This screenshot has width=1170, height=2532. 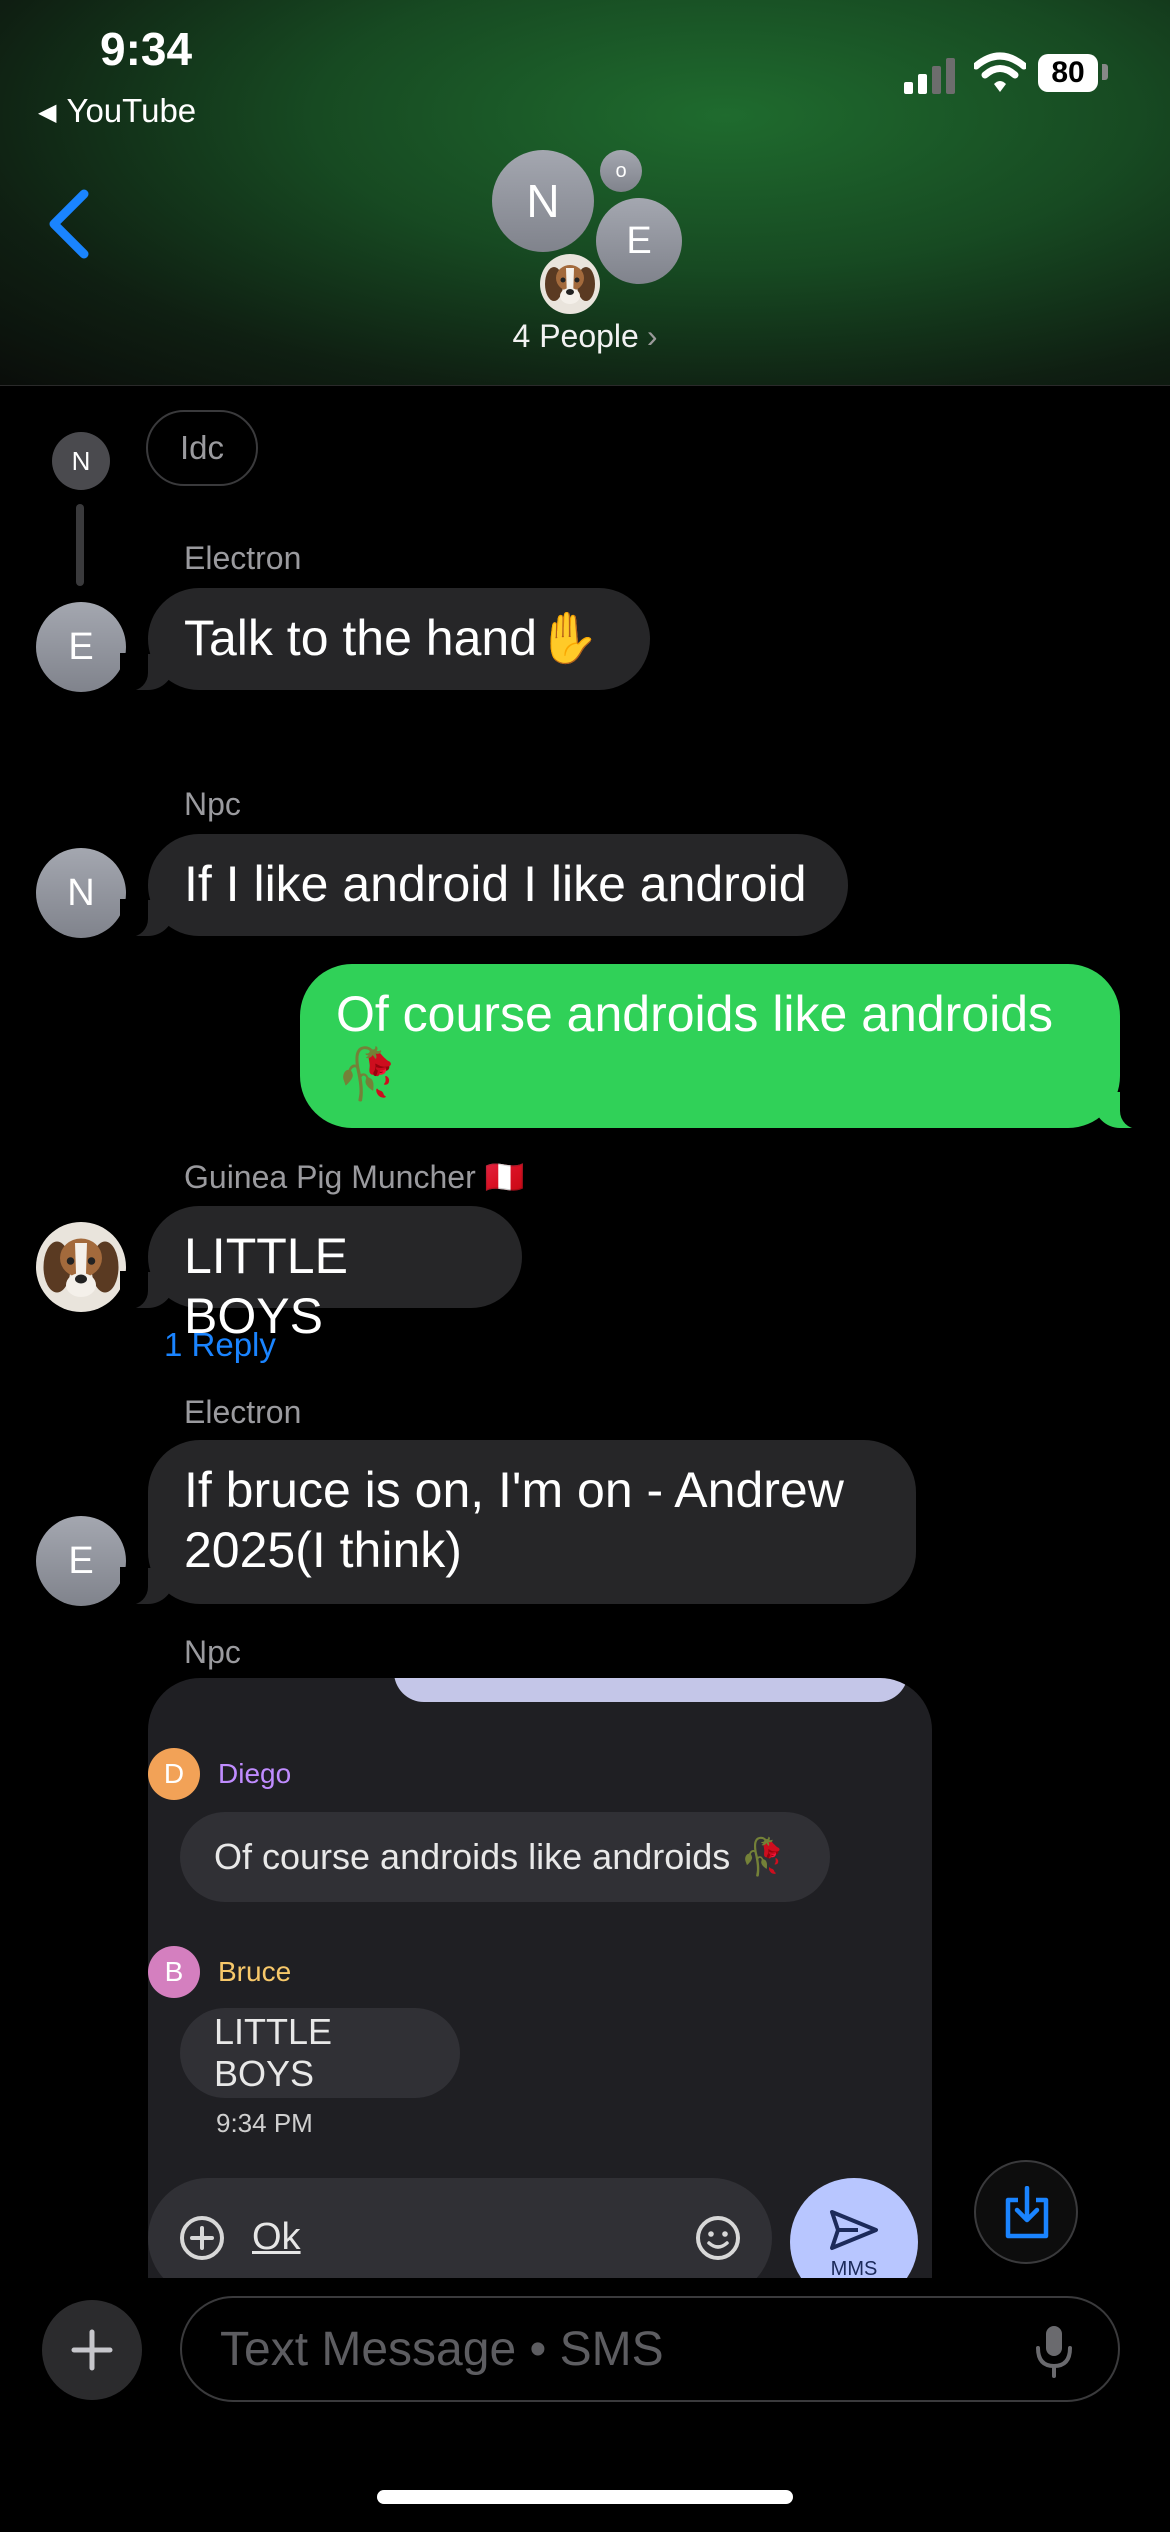 I want to click on home-indicator, so click(x=585, y=2497).